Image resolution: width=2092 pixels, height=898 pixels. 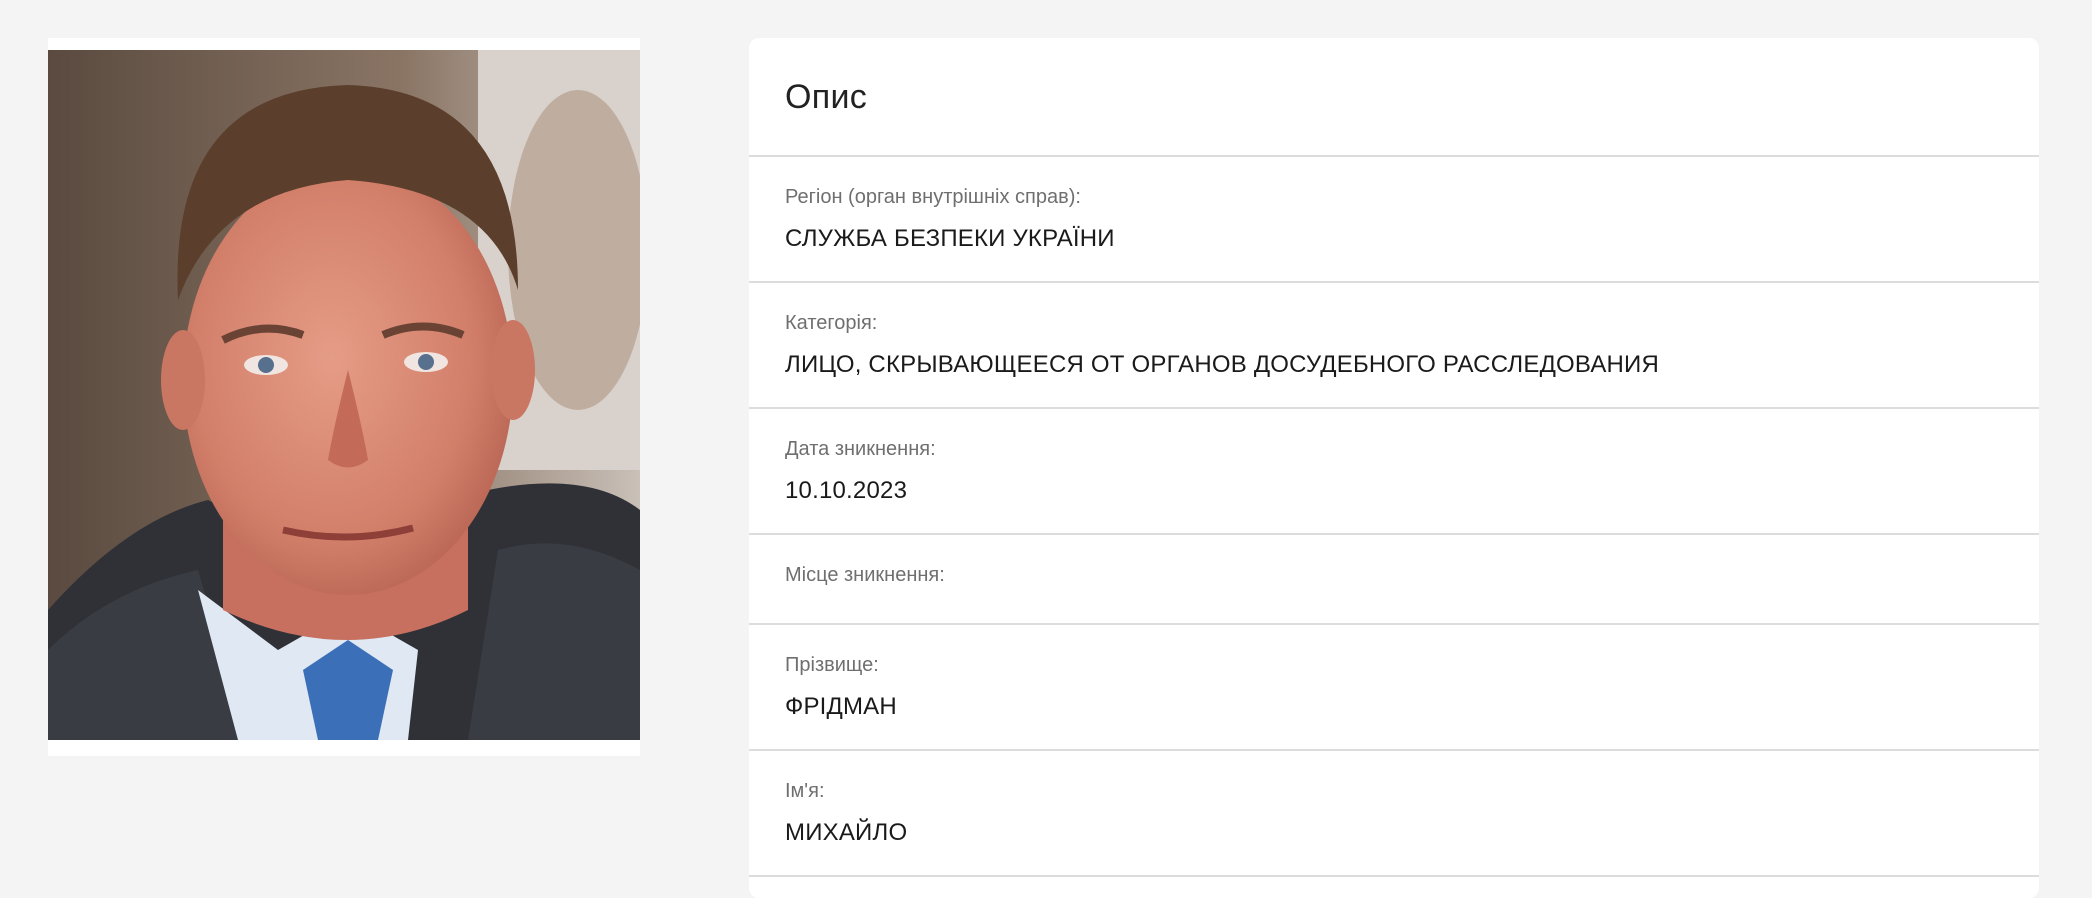 What do you see at coordinates (841, 706) in the screenshot?
I see `field-value: ФРІДМАН` at bounding box center [841, 706].